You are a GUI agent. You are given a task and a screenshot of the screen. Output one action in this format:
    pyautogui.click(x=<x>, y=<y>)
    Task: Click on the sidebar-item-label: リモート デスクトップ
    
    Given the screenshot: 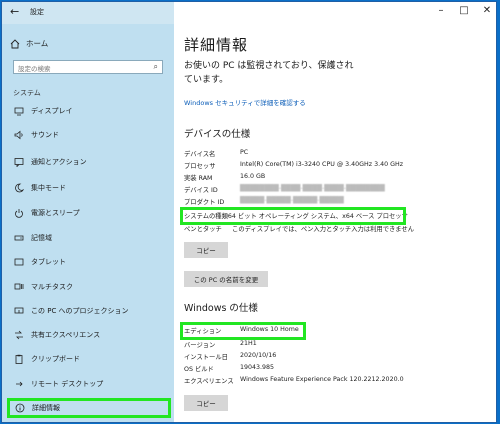 What is the action you would take?
    pyautogui.click(x=67, y=384)
    